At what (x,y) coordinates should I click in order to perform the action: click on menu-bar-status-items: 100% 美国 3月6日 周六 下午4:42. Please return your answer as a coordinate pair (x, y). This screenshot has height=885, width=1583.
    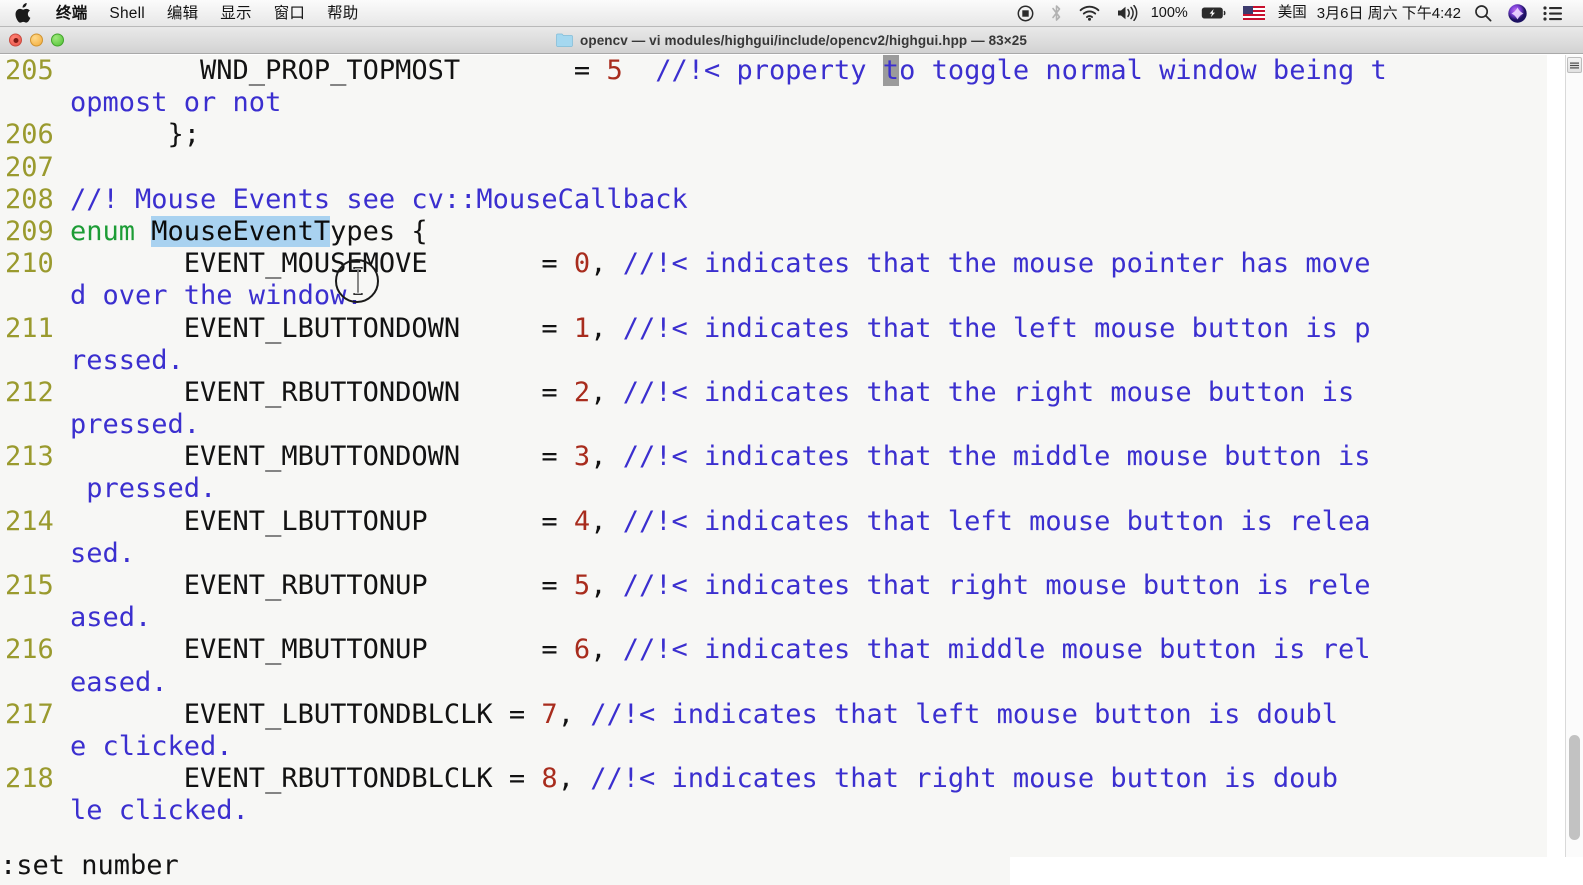
    Looking at the image, I should click on (1296, 13).